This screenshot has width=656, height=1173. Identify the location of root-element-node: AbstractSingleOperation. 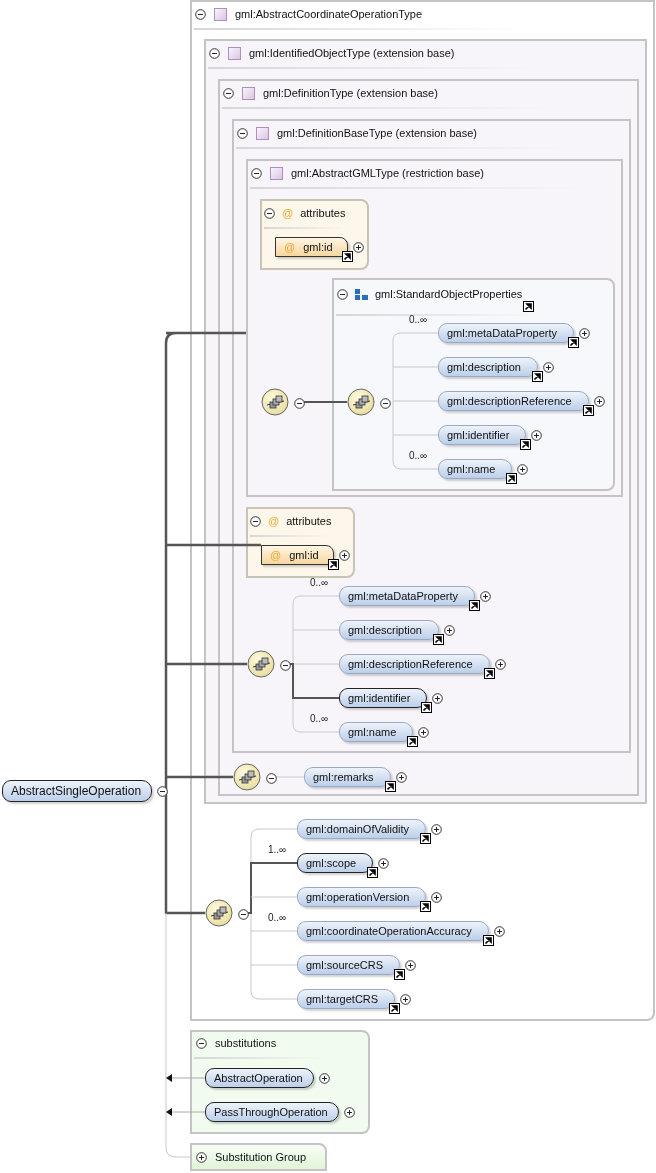
(77, 791).